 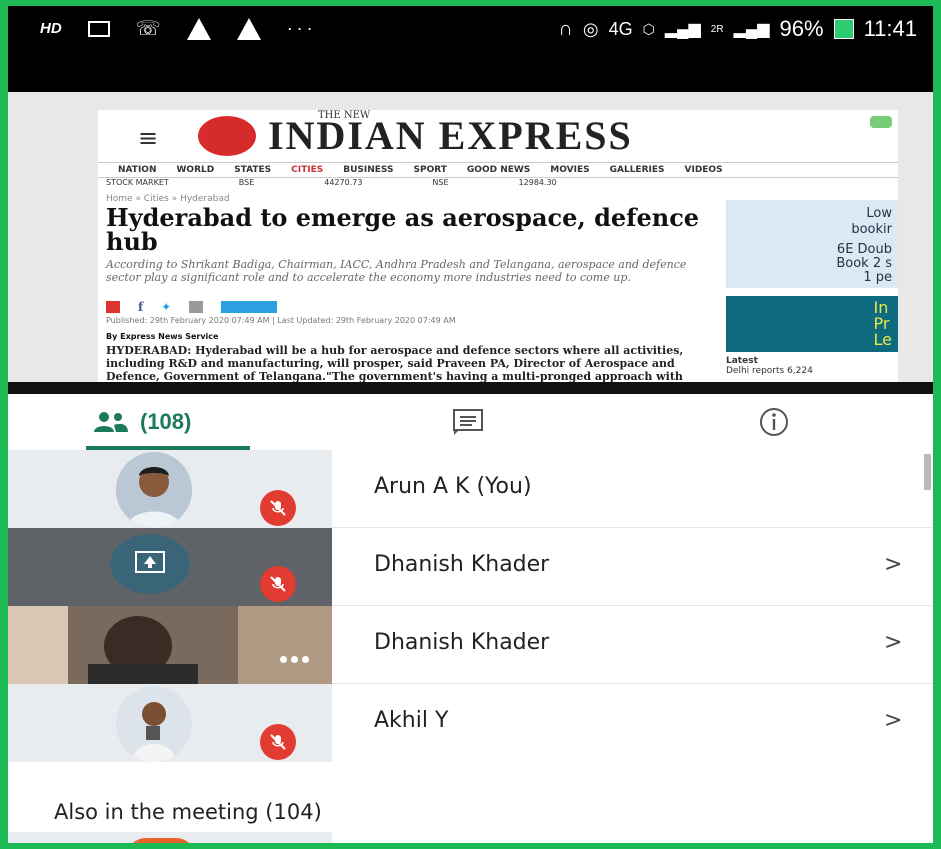 I want to click on ad2-text: In Pr Le, so click(x=882, y=323).